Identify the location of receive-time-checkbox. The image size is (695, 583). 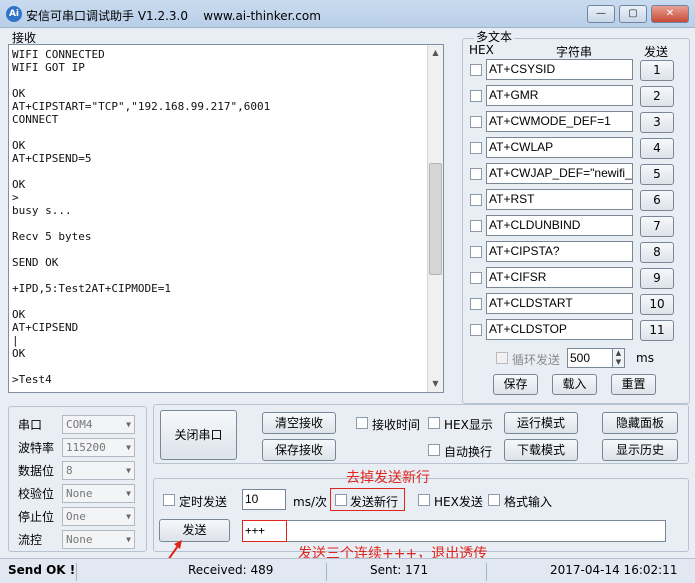
(362, 423).